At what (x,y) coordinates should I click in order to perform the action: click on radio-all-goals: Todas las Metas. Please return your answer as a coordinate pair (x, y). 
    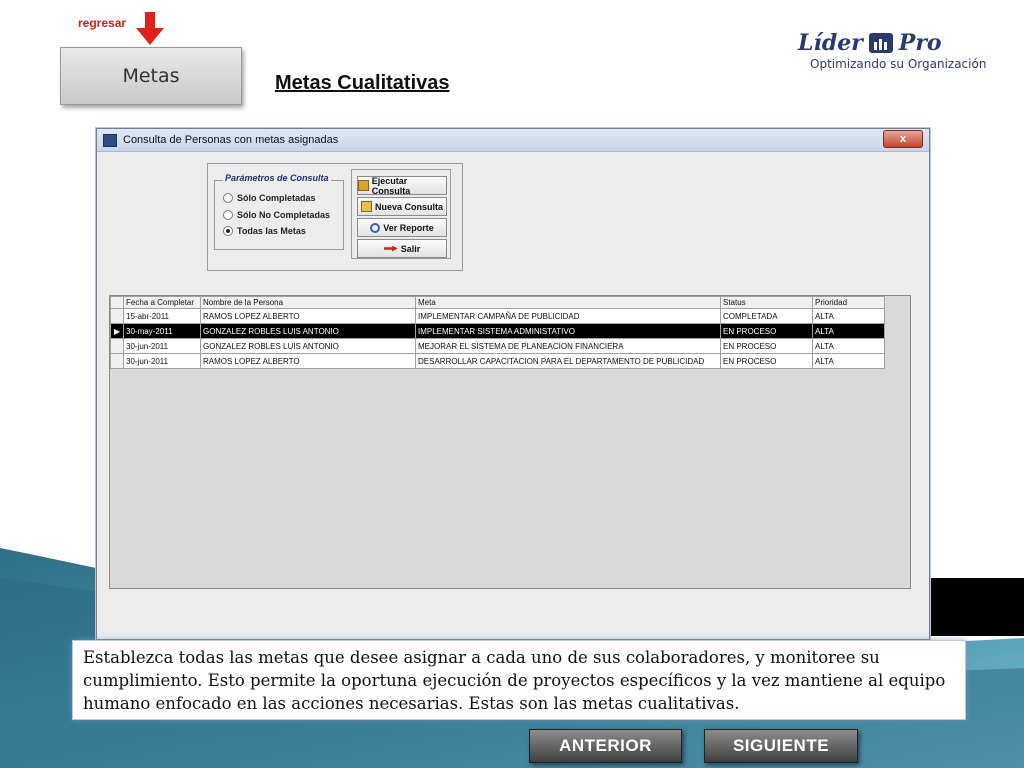
    Looking at the image, I should click on (264, 231).